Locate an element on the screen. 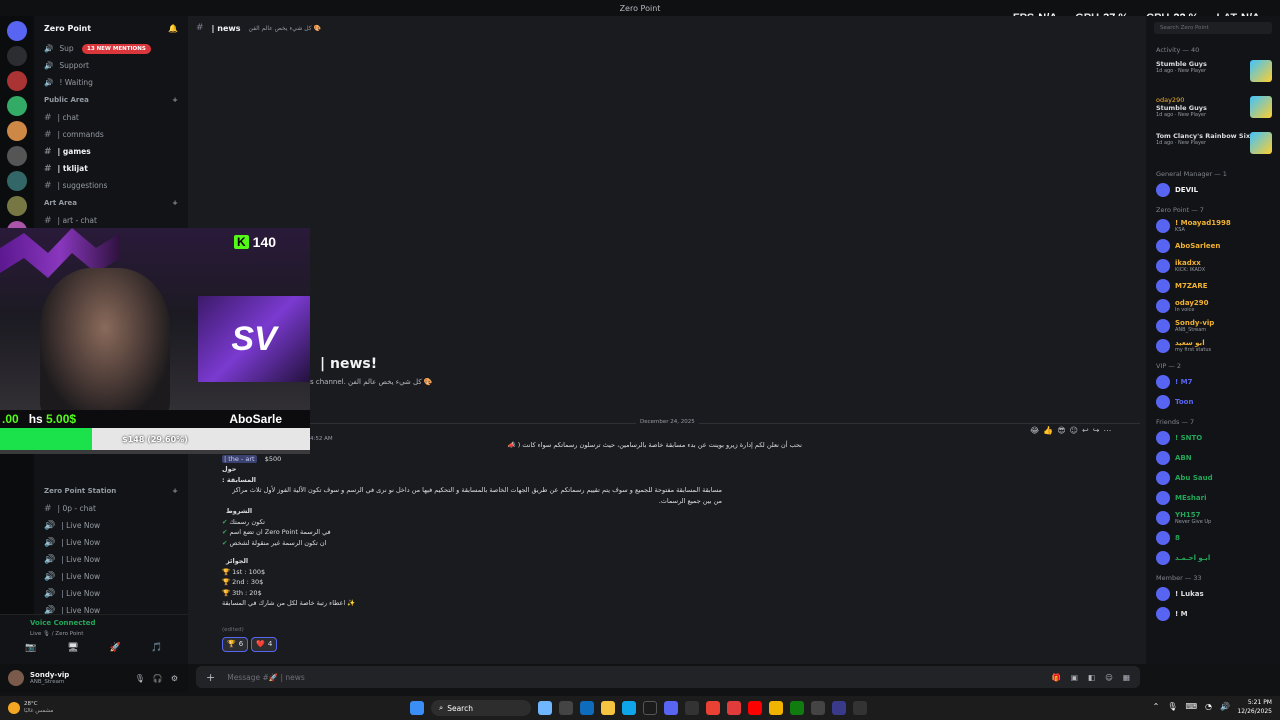 This screenshot has height=720, width=1280. windows-start-icon is located at coordinates (417, 708).